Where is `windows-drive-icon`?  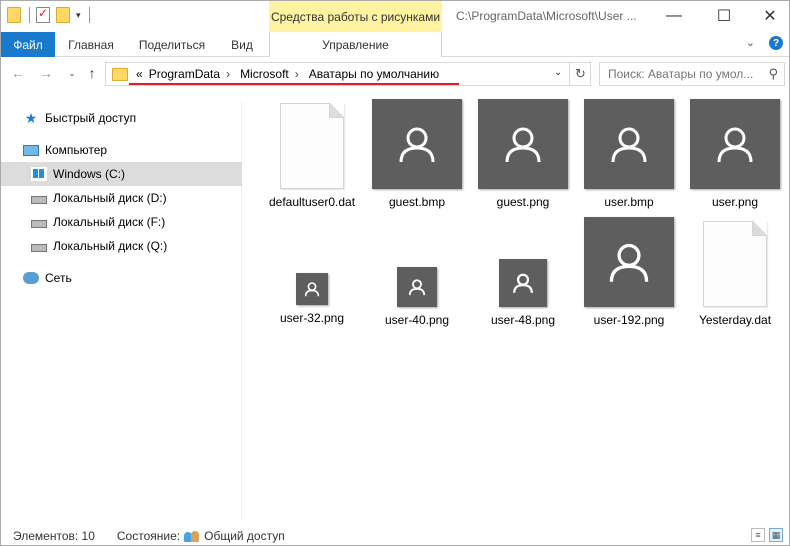 windows-drive-icon is located at coordinates (39, 174).